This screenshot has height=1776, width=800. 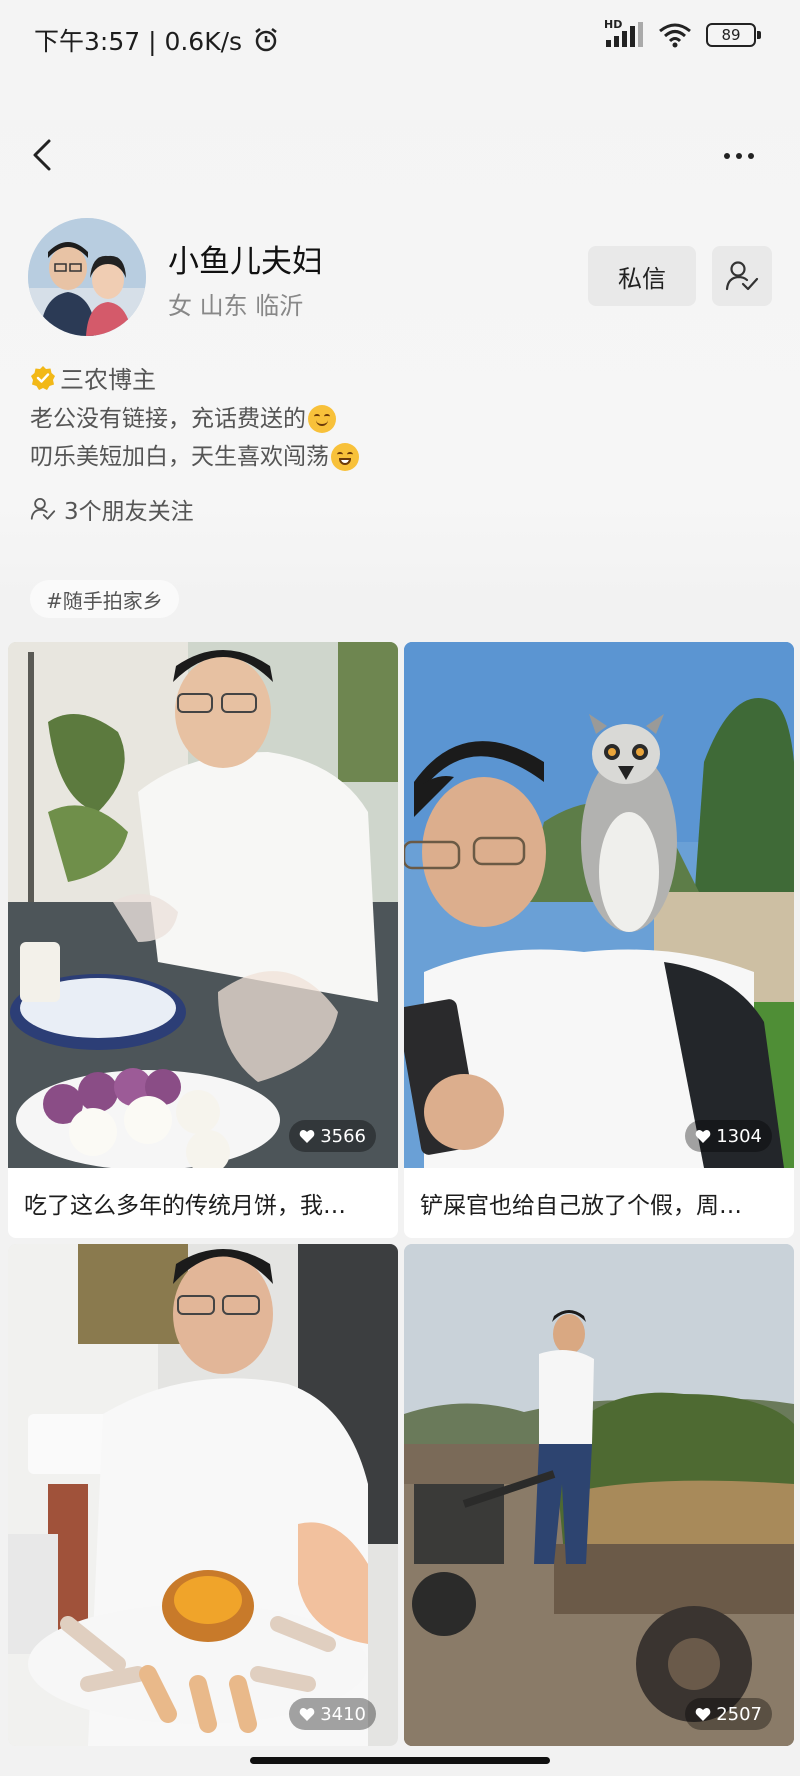 What do you see at coordinates (642, 276) in the screenshot?
I see `message-button: 私信` at bounding box center [642, 276].